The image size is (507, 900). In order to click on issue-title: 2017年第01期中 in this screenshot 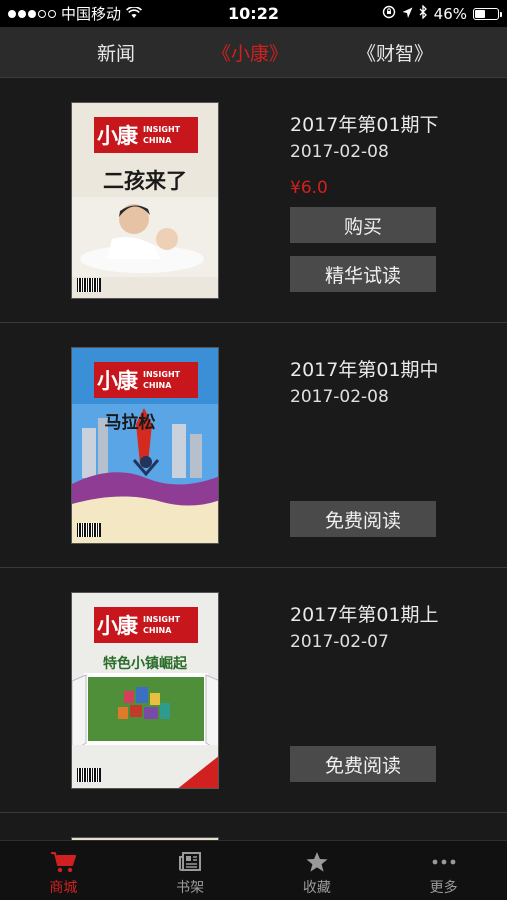, I will do `click(364, 370)`.